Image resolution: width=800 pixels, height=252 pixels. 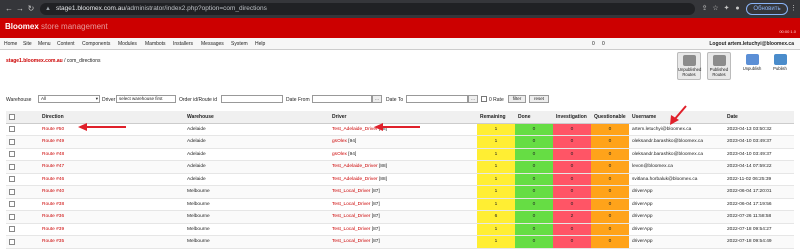 I want to click on order-id-input, so click(x=252, y=99).